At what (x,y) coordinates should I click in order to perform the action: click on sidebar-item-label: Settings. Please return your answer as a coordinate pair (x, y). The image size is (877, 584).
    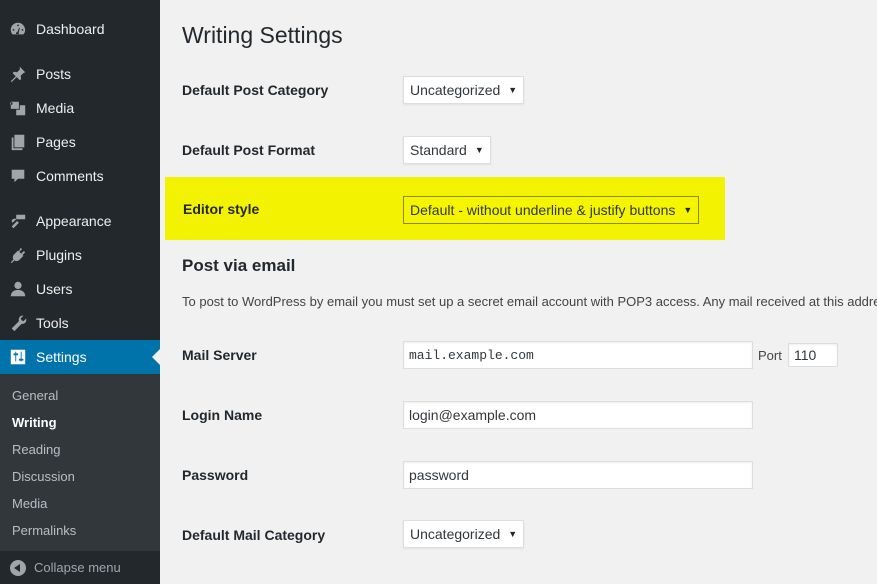
    Looking at the image, I should click on (61, 357).